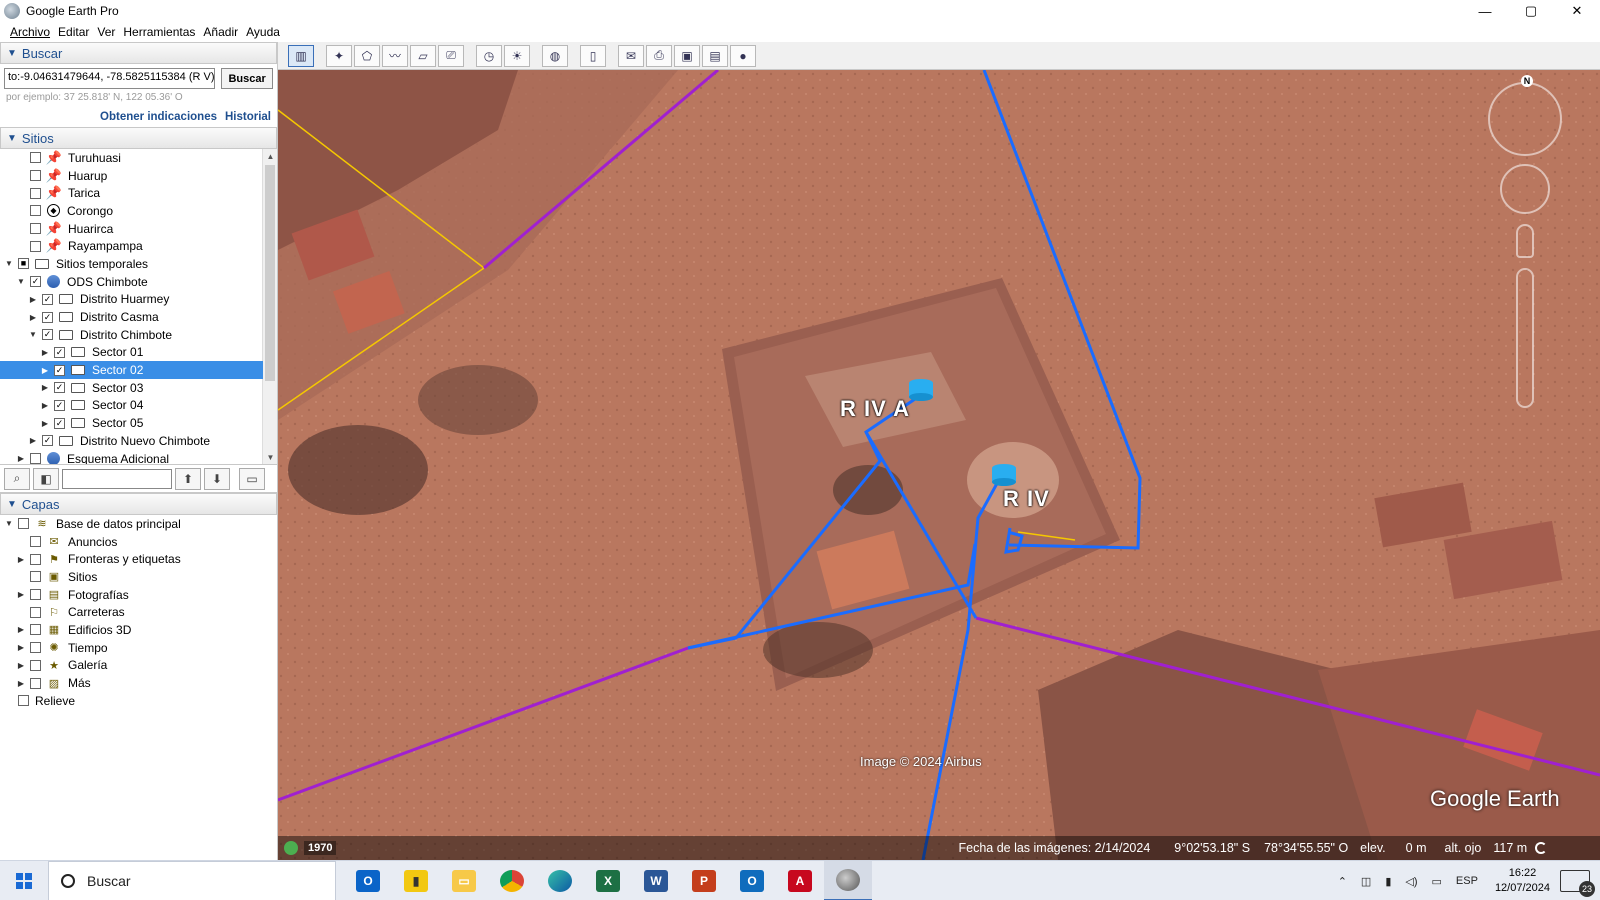 The width and height of the screenshot is (1600, 900). What do you see at coordinates (138, 612) in the screenshot?
I see `layer-item: ⚐ Carreteras` at bounding box center [138, 612].